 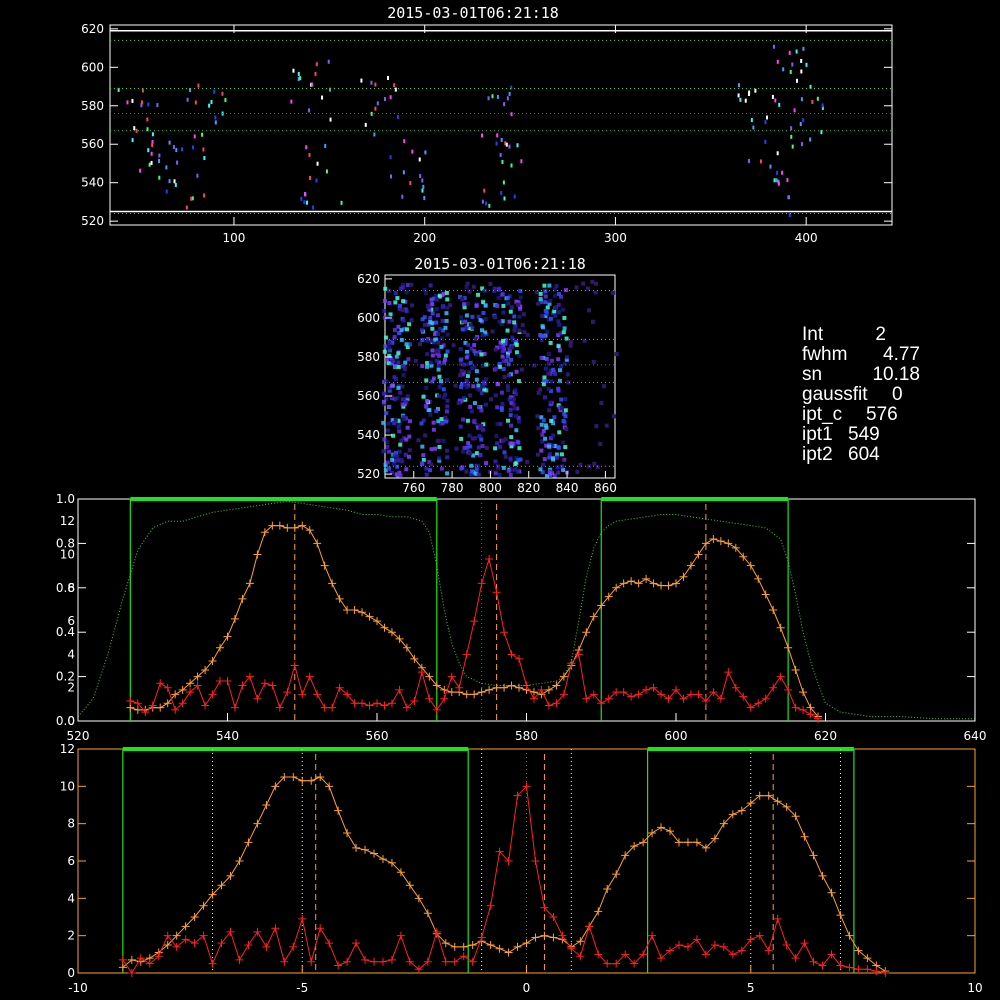 I want to click on y-tick-label: 6, so click(x=71, y=861).